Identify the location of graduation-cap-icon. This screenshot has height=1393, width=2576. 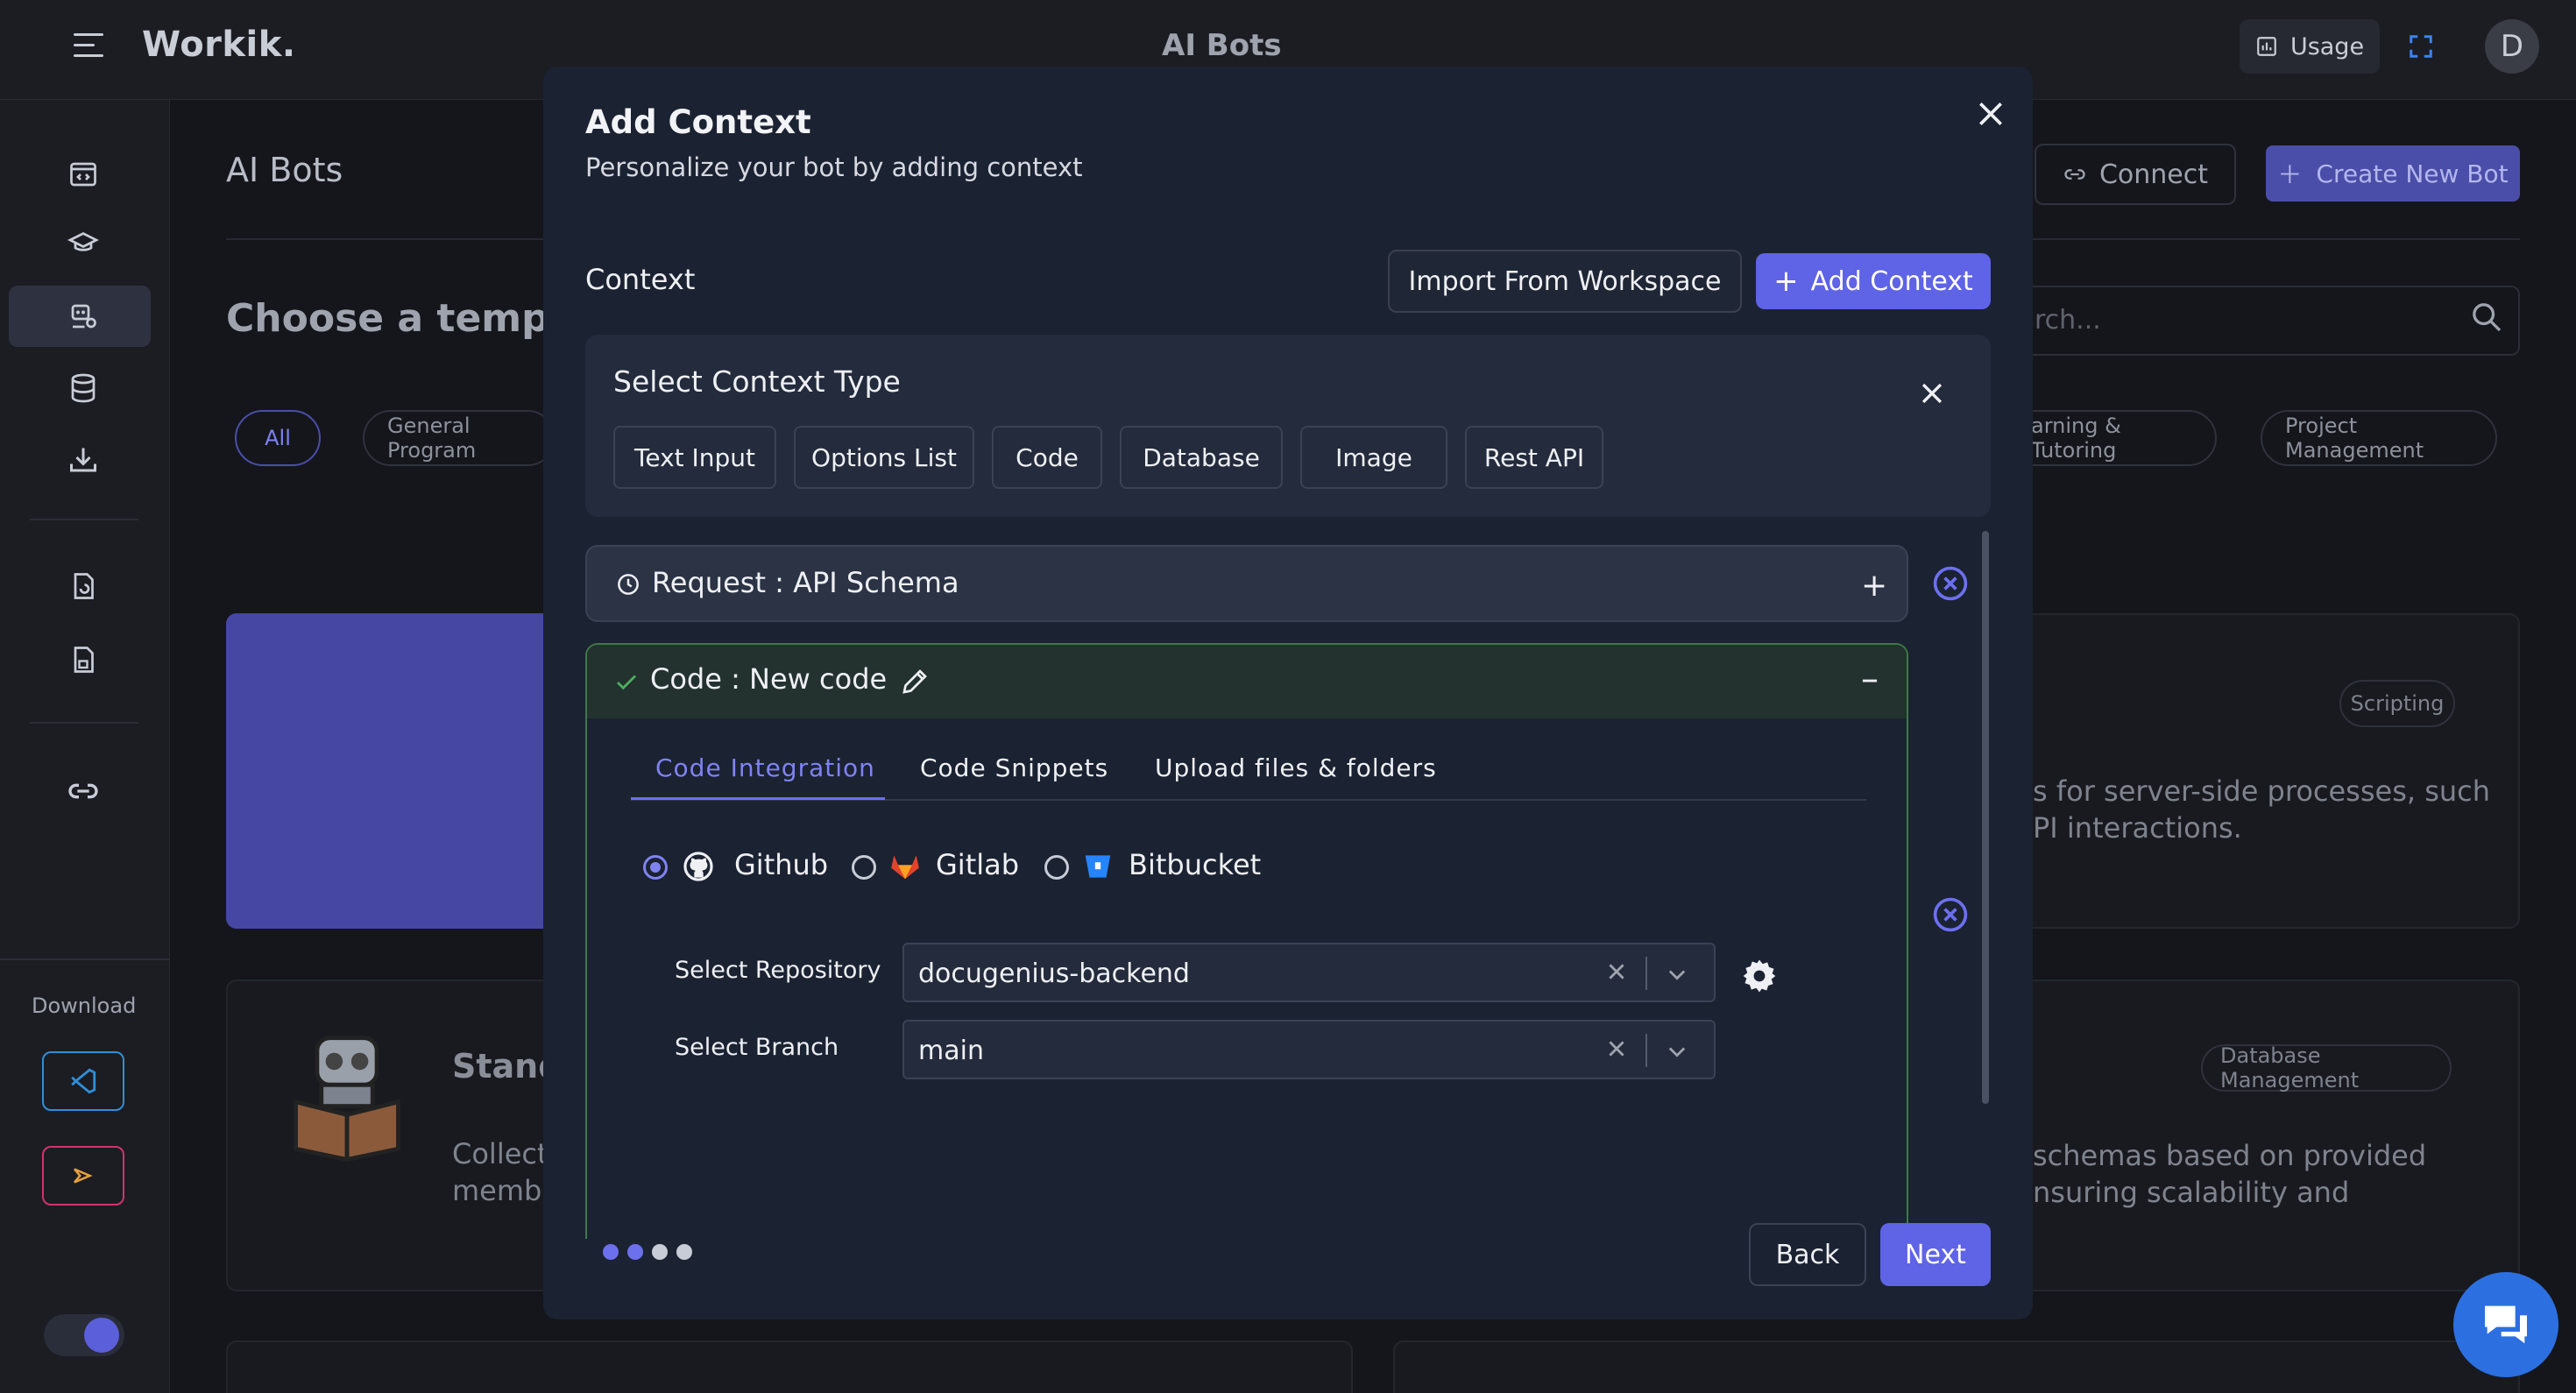
(83, 241).